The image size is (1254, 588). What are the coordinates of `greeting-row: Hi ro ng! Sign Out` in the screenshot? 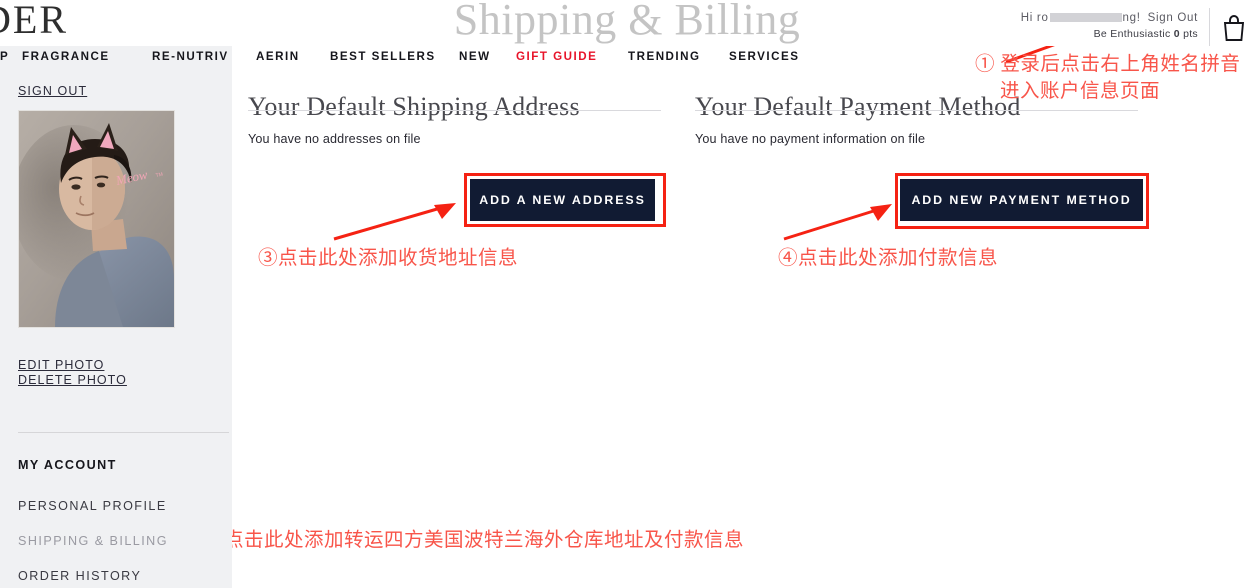 It's located at (1109, 18).